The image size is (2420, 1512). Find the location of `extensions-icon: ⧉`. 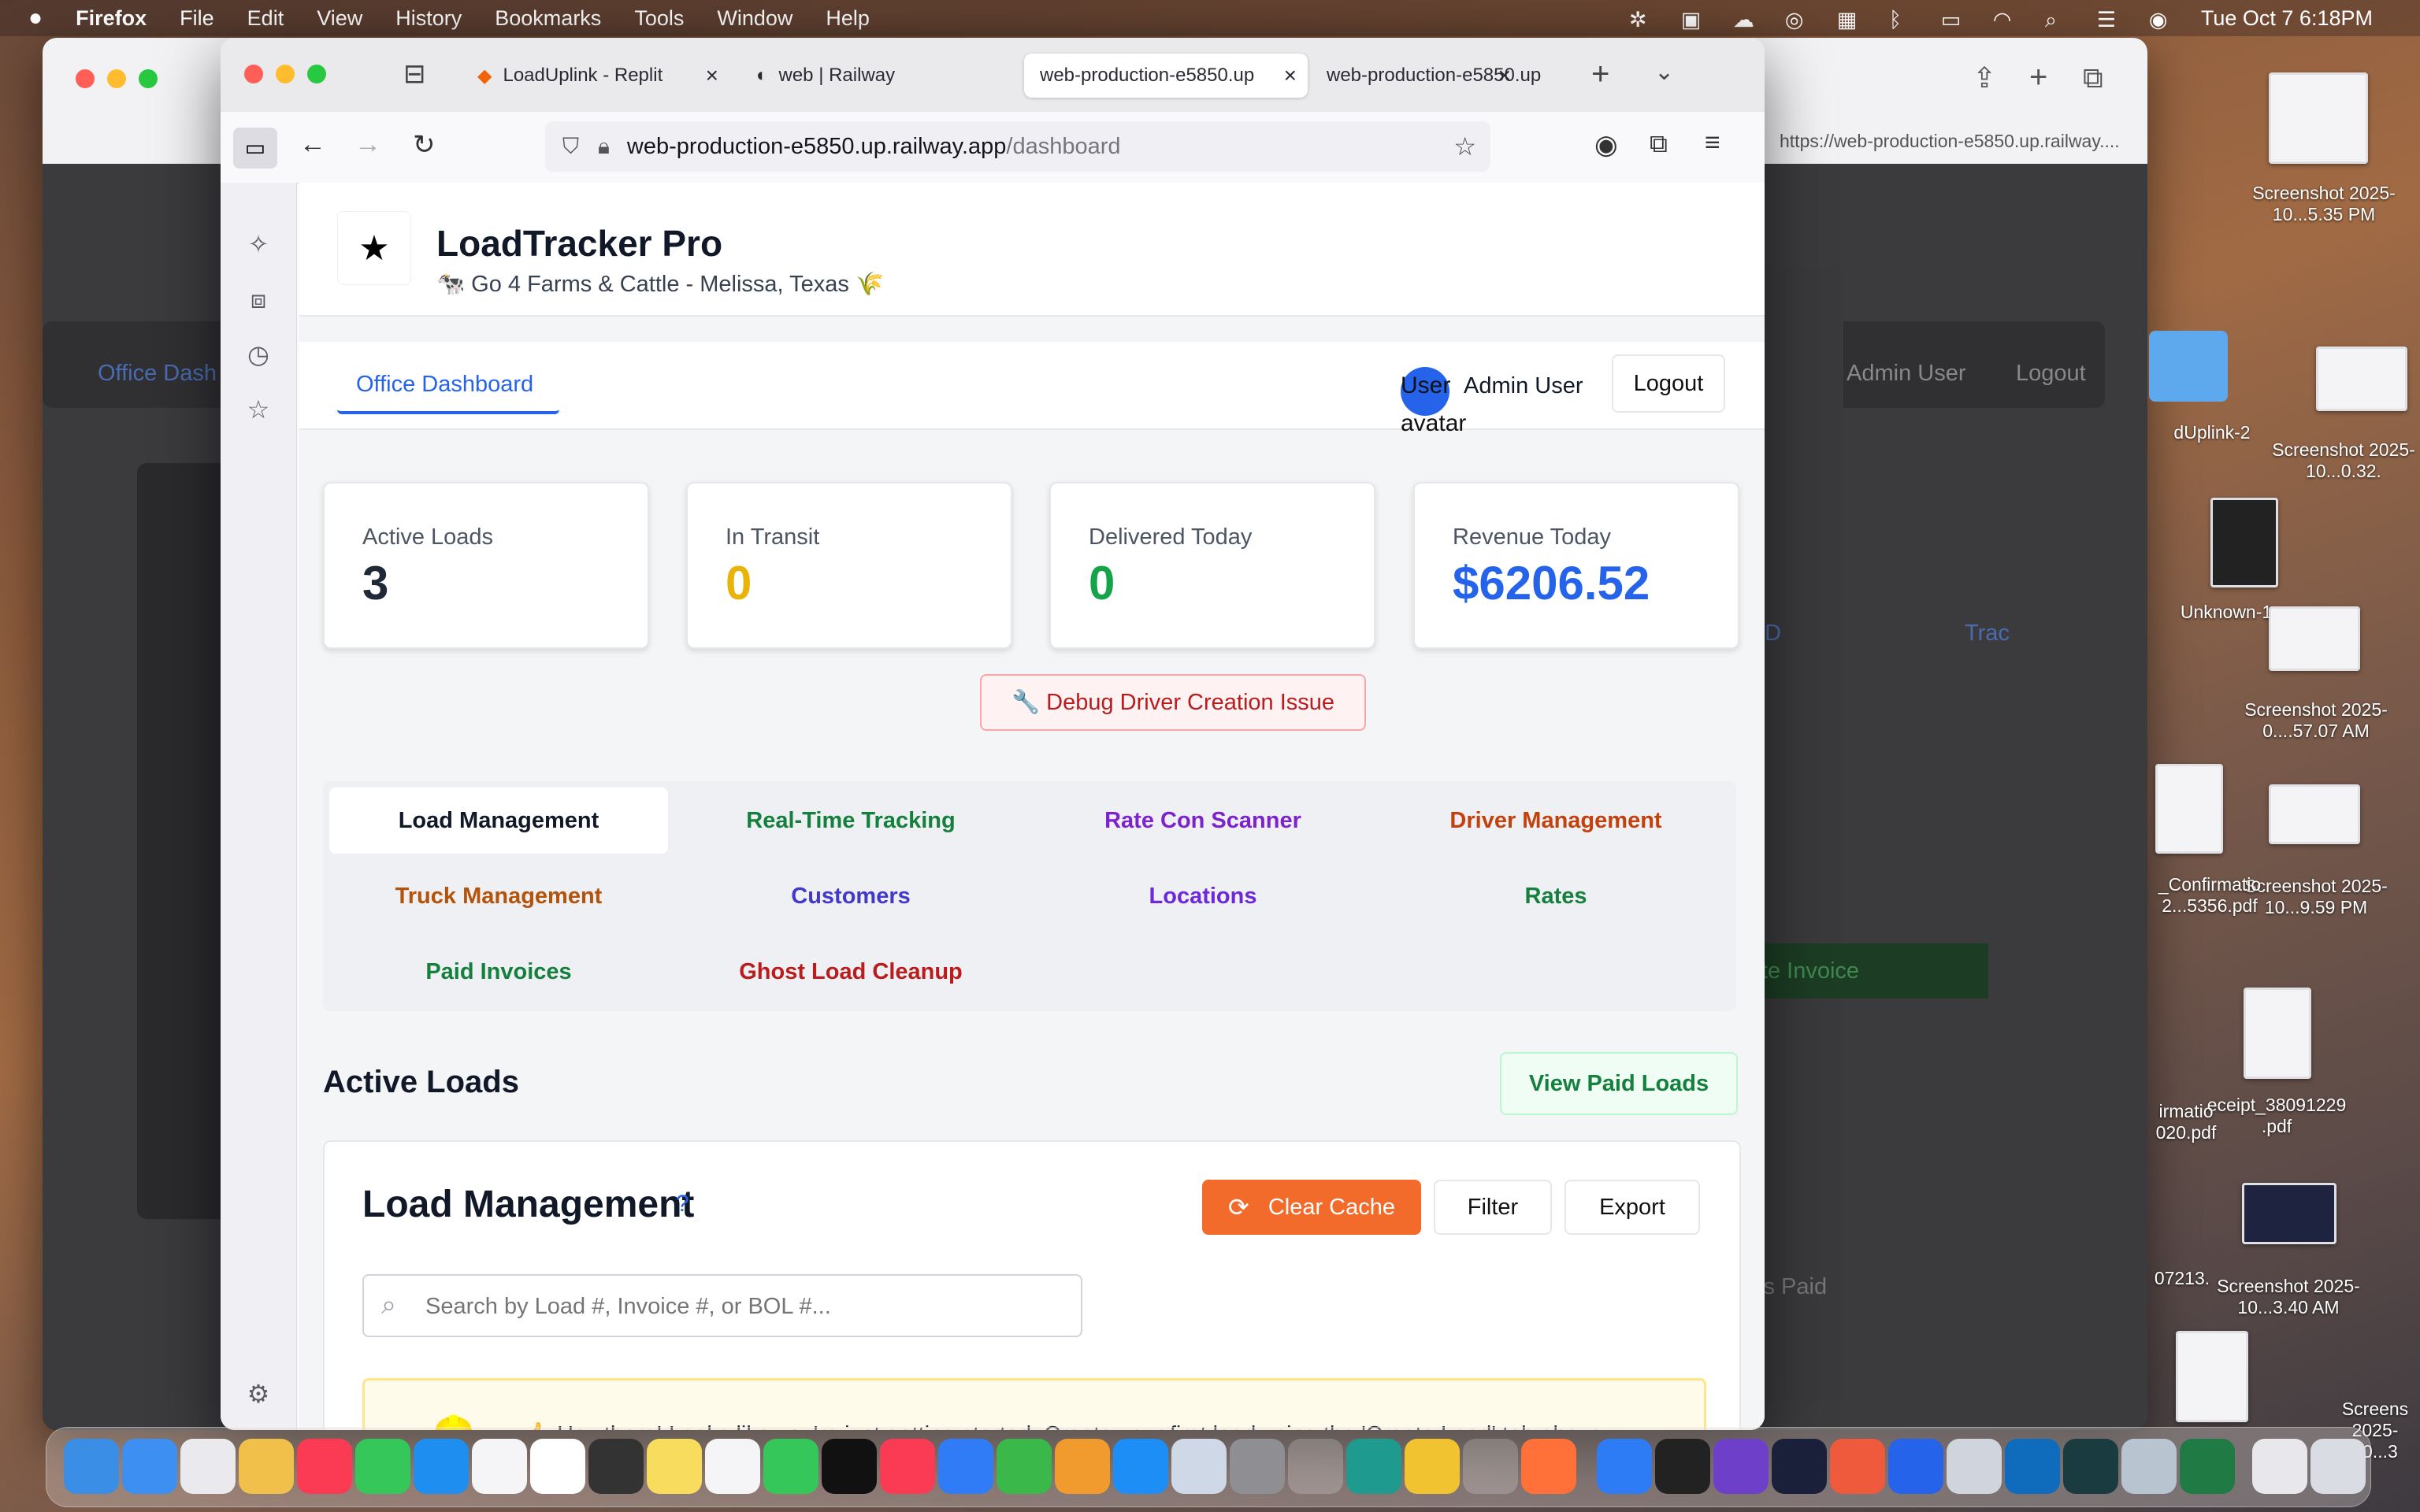

extensions-icon: ⧉ is located at coordinates (1659, 144).